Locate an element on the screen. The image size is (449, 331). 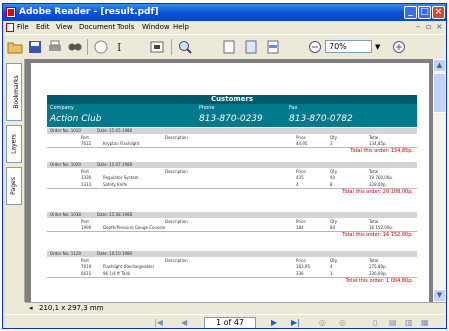
title-bar: Adobe Reader - [result.pdf] _ □ × is located at coordinates (224, 12).